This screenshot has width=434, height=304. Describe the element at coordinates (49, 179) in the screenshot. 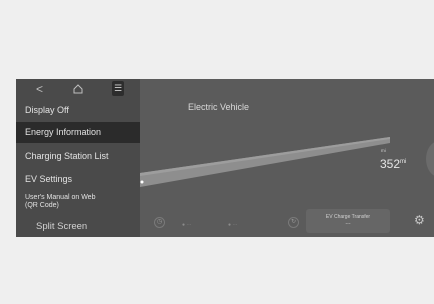

I see `sidebar-item-label: EV Settings` at that location.